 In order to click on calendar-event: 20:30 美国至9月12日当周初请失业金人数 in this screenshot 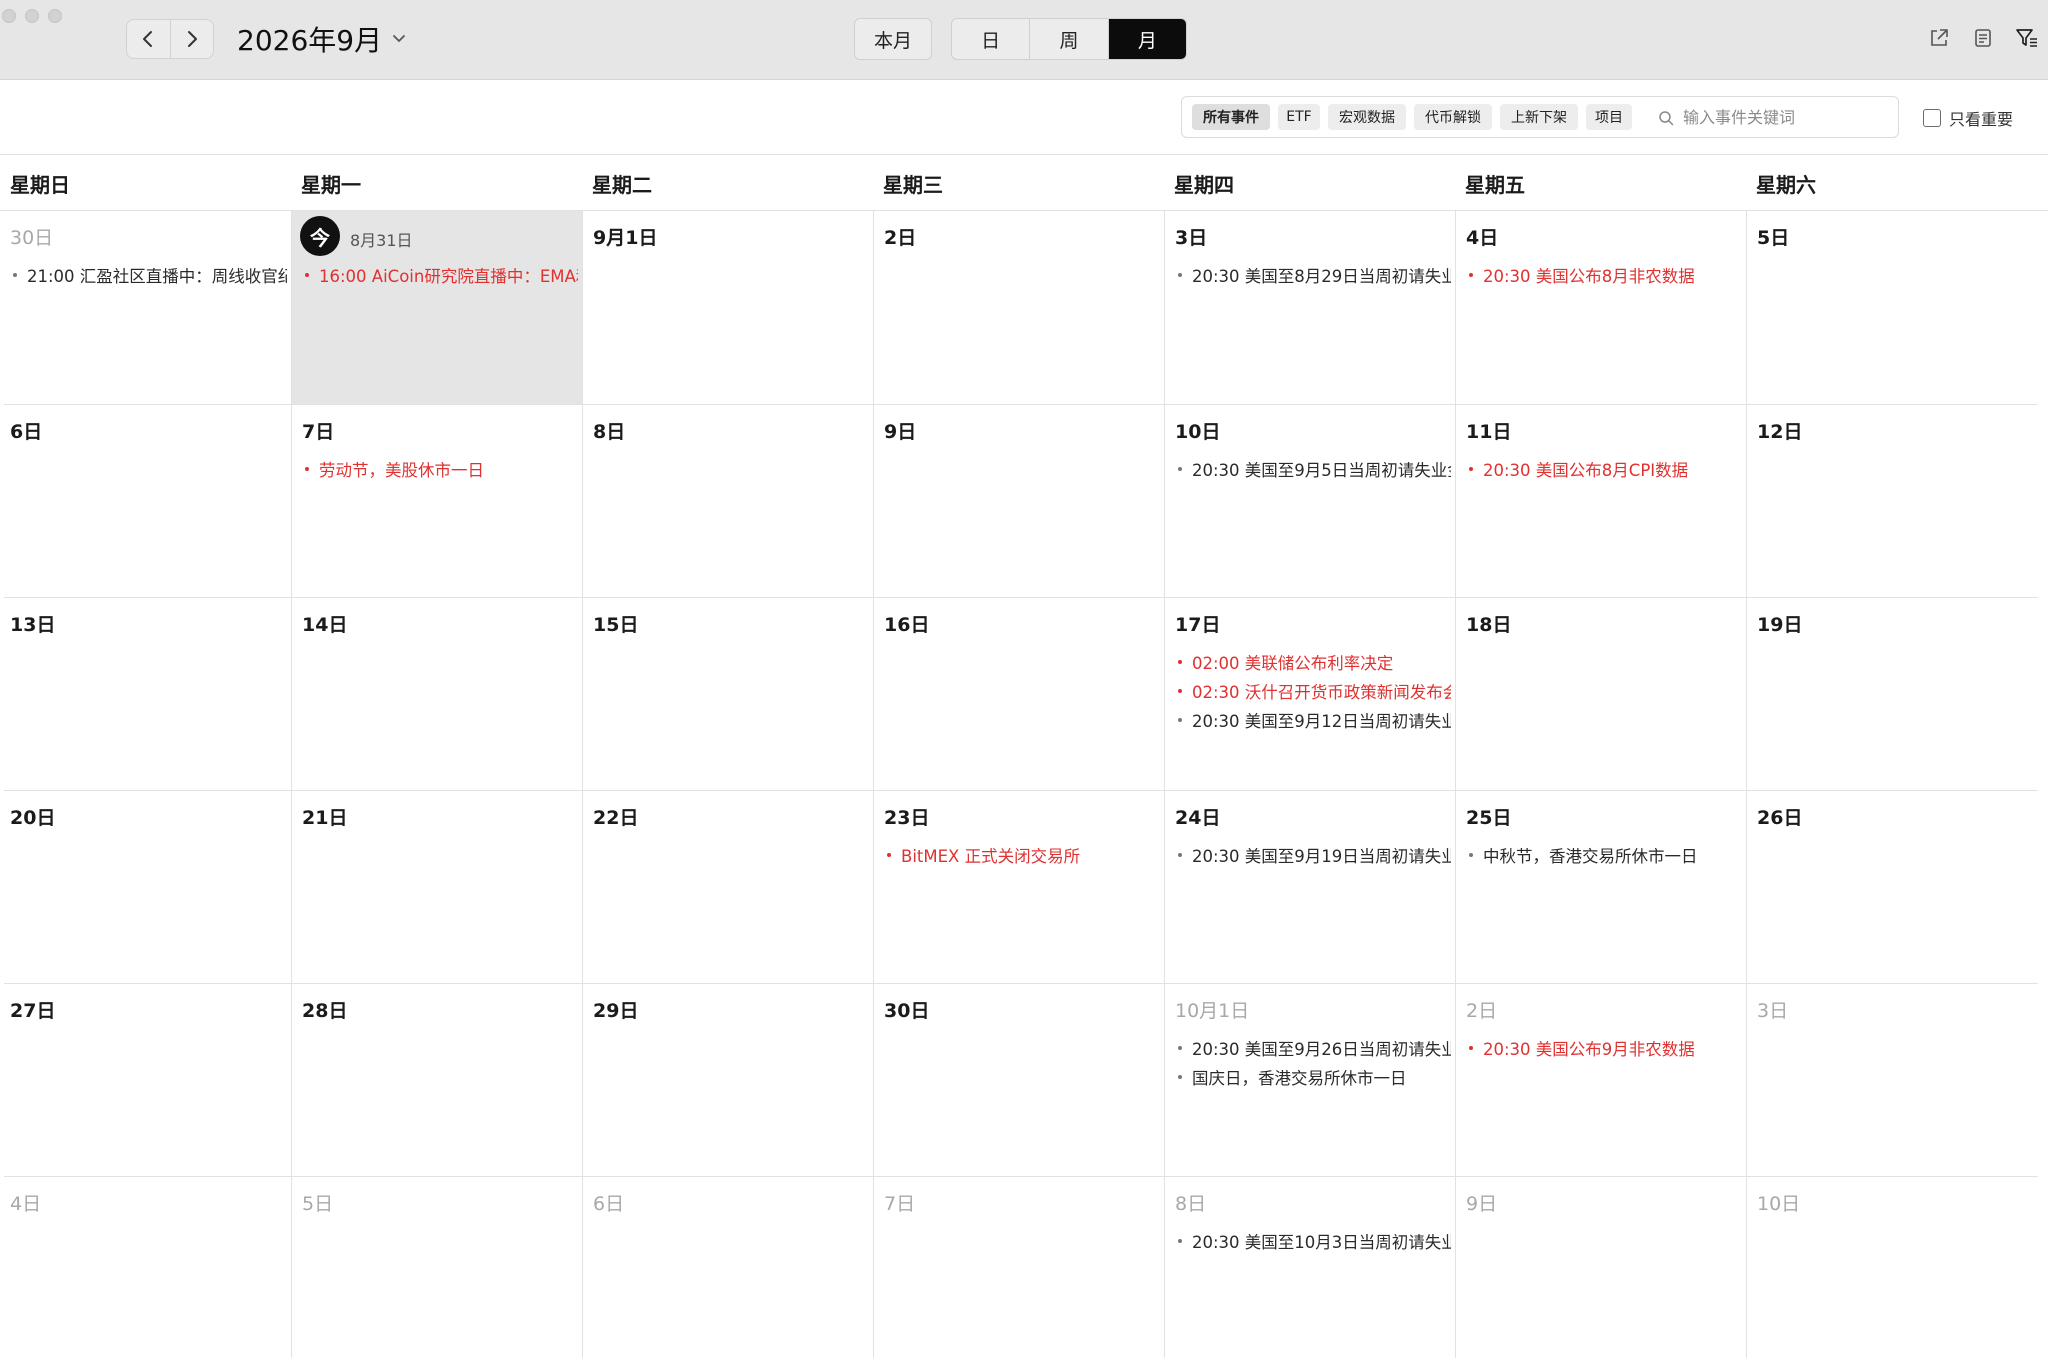, I will do `click(1313, 719)`.